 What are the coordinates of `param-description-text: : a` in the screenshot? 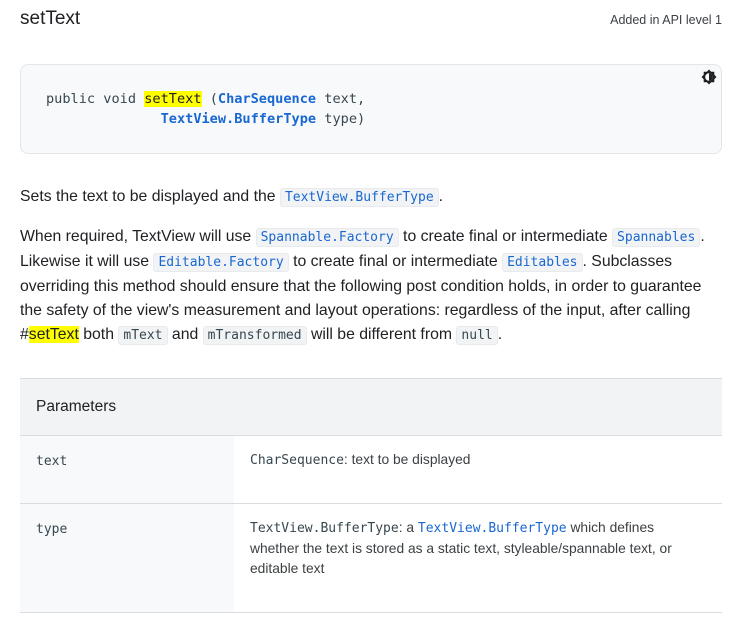 It's located at (408, 527).